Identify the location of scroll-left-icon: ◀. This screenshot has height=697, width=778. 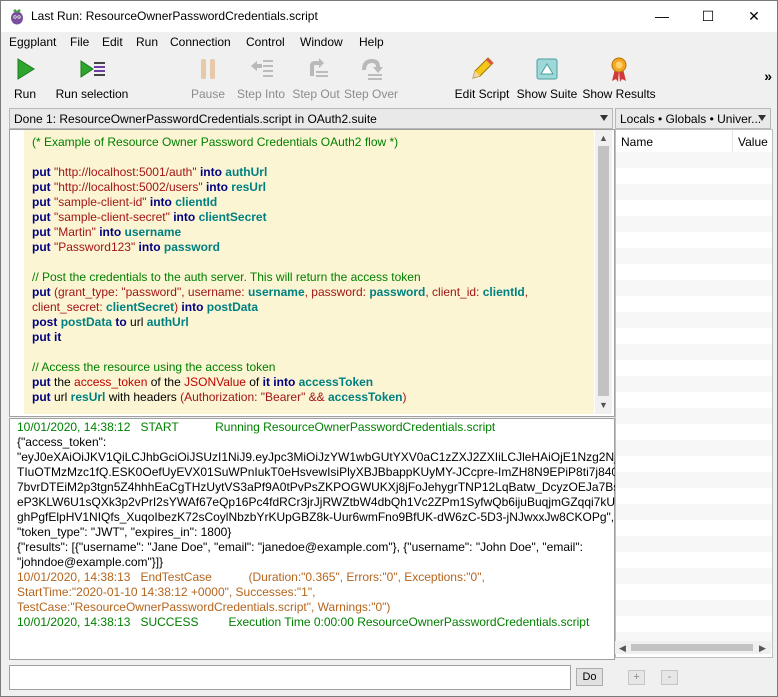
(622, 648).